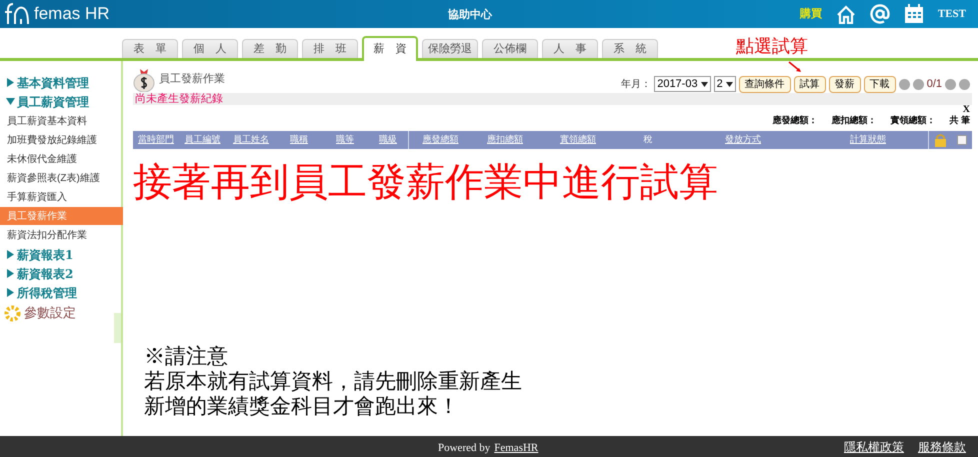 This screenshot has width=978, height=457. I want to click on tab: 公佈欄, so click(510, 48).